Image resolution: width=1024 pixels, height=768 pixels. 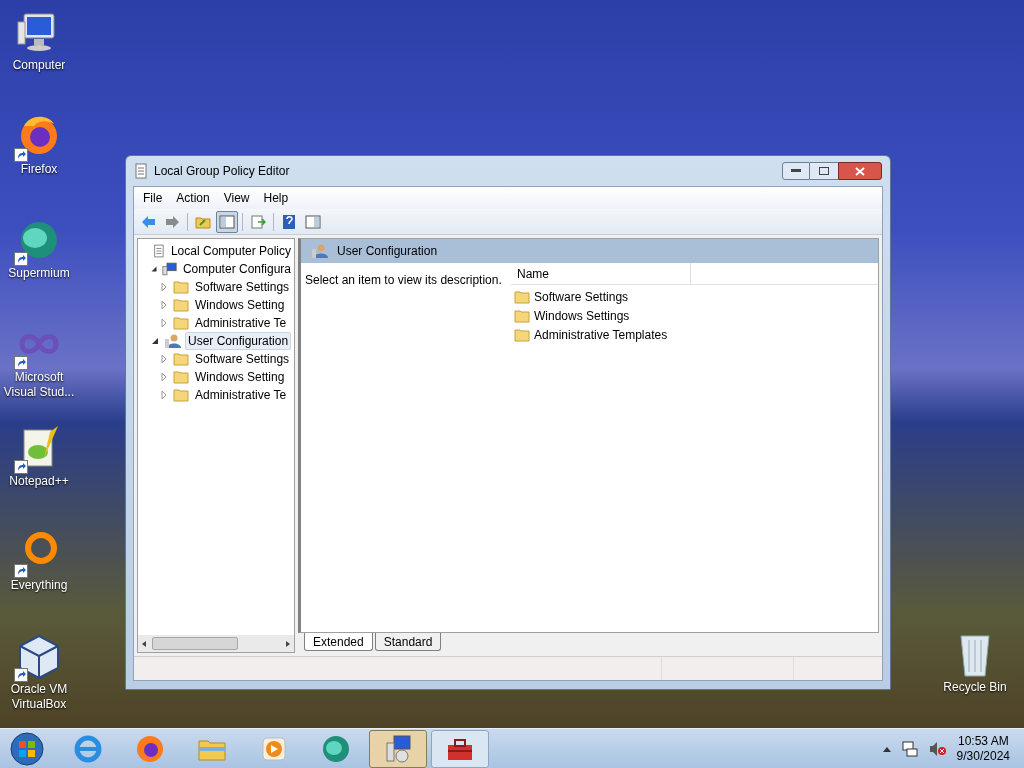 What do you see at coordinates (238, 341) in the screenshot?
I see `tree-item: User Configuration` at bounding box center [238, 341].